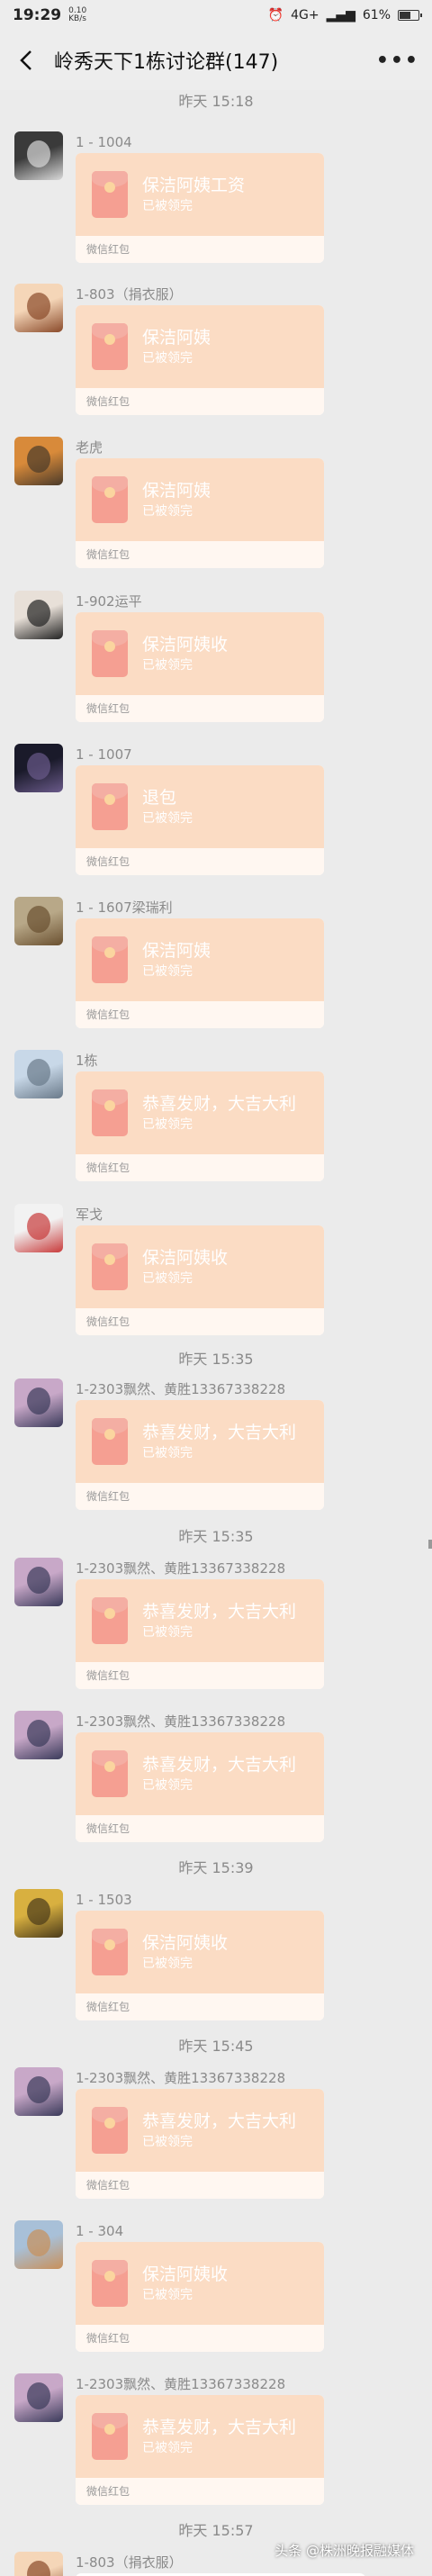  Describe the element at coordinates (430, 1544) in the screenshot. I see `scroll-indicator` at that location.